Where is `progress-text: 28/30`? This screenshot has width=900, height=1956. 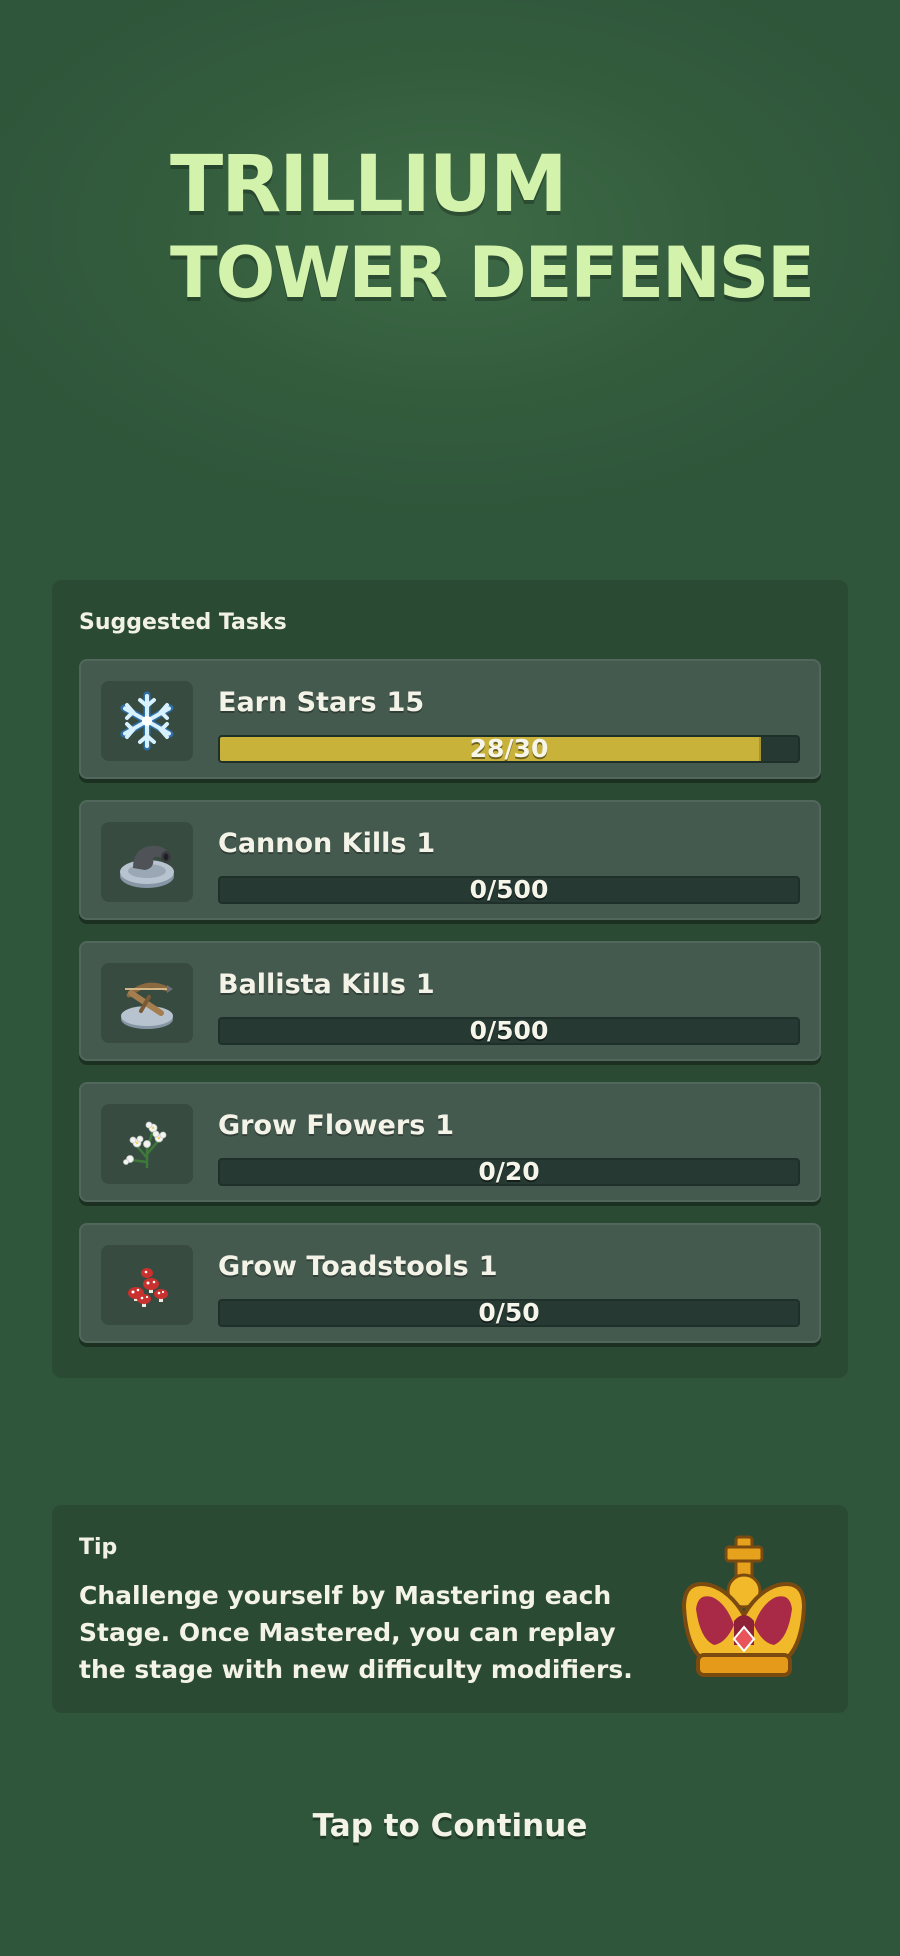
progress-text: 28/30 is located at coordinates (509, 749).